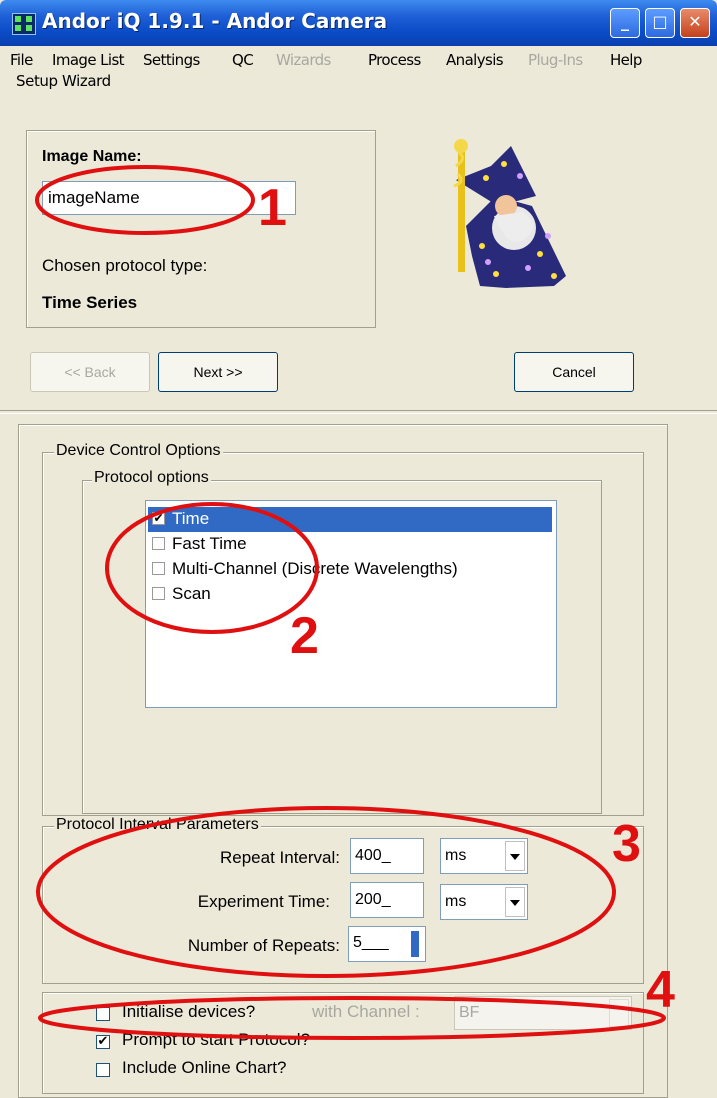 Image resolution: width=717 pixels, height=1098 pixels. Describe the element at coordinates (660, 990) in the screenshot. I see `annotation-number-4: 4` at that location.